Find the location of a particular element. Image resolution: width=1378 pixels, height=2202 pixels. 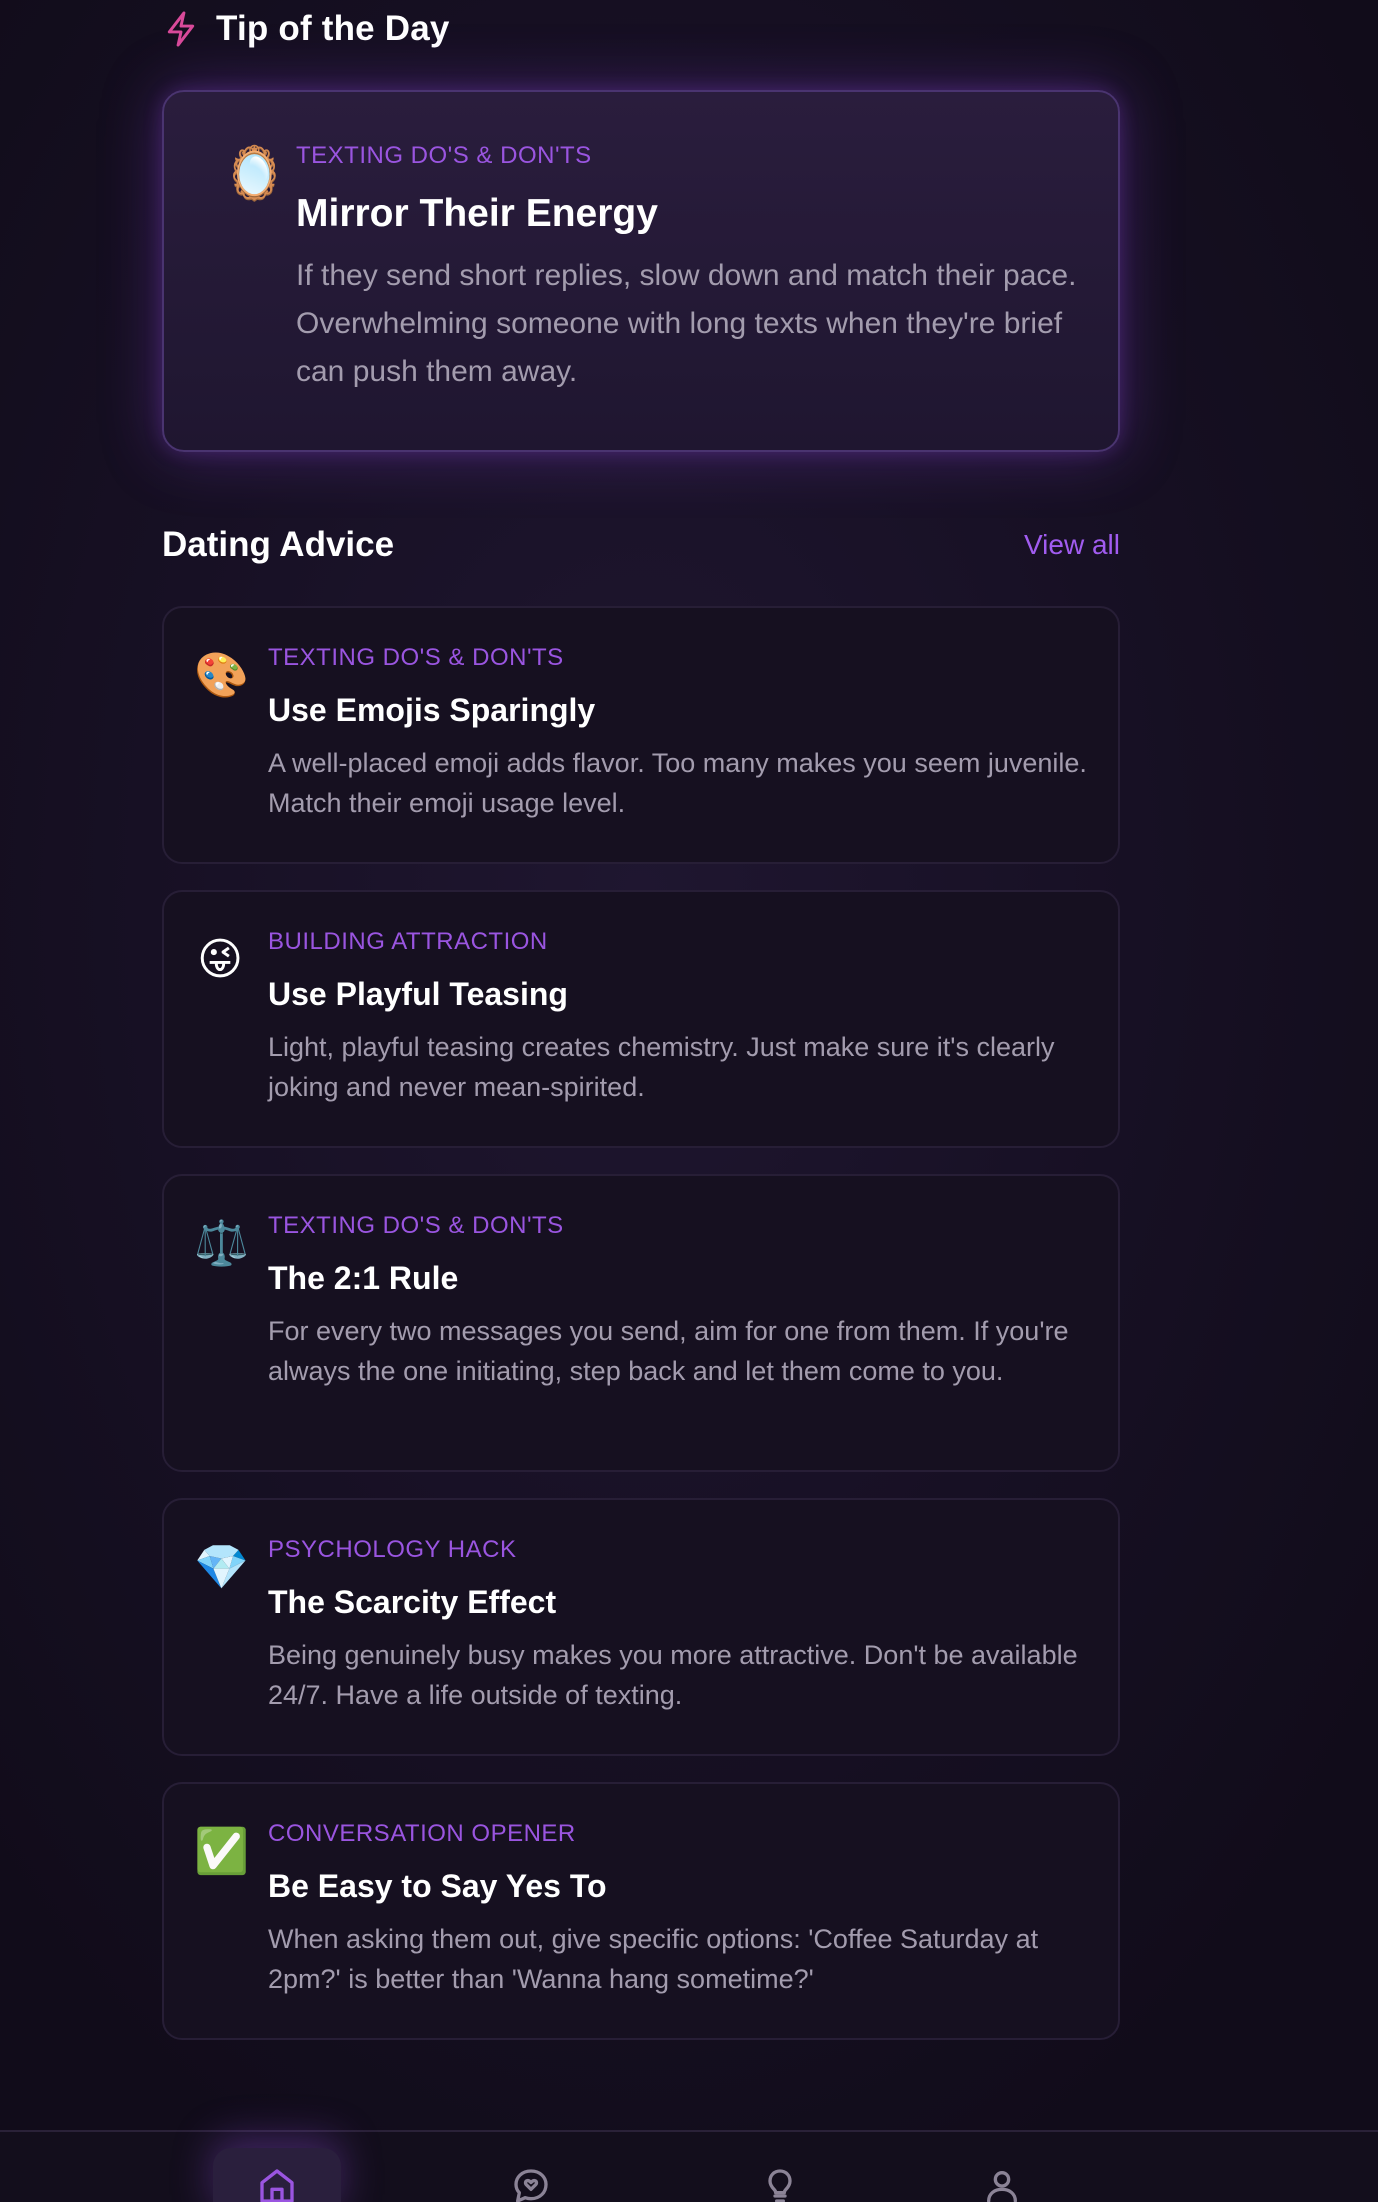

tip-of-day-title: Tip of the Day is located at coordinates (333, 28).